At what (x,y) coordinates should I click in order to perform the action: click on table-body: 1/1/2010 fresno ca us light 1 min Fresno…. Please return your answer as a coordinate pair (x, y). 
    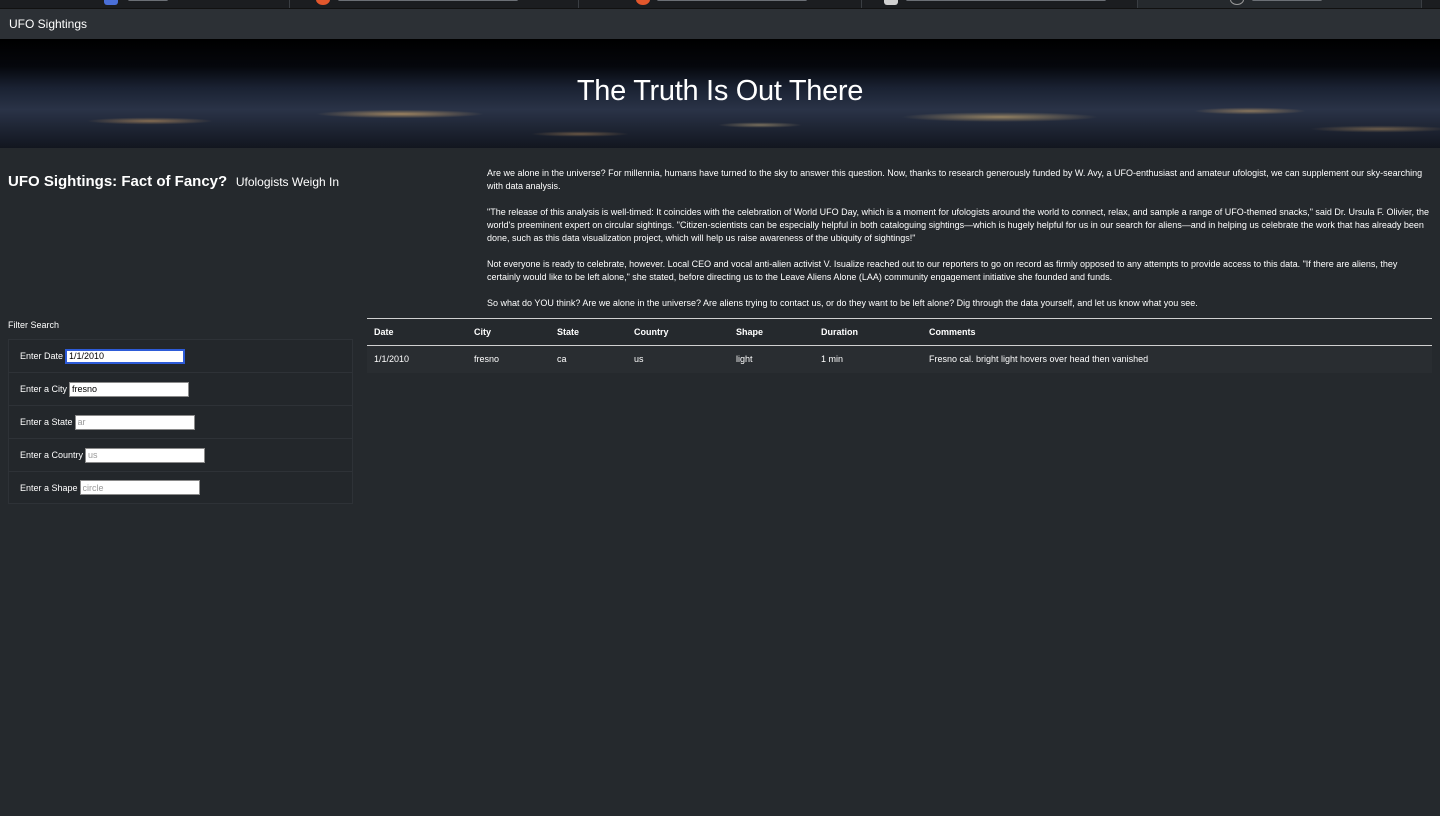
    Looking at the image, I should click on (899, 359).